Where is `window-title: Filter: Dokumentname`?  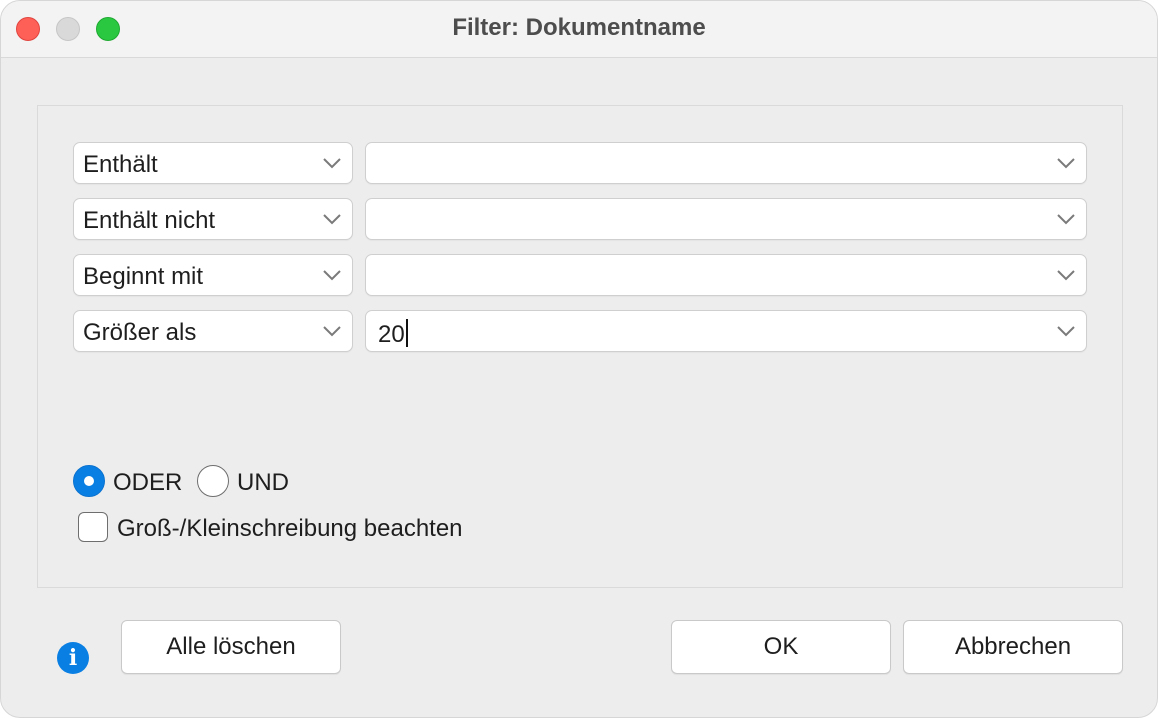 window-title: Filter: Dokumentname is located at coordinates (579, 27).